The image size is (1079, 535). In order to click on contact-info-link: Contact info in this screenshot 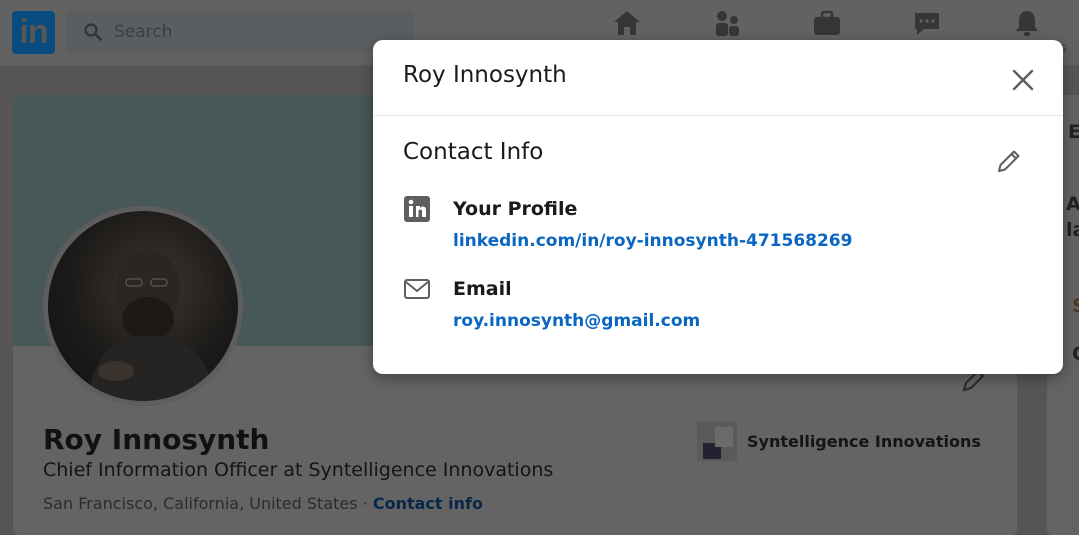, I will do `click(428, 503)`.